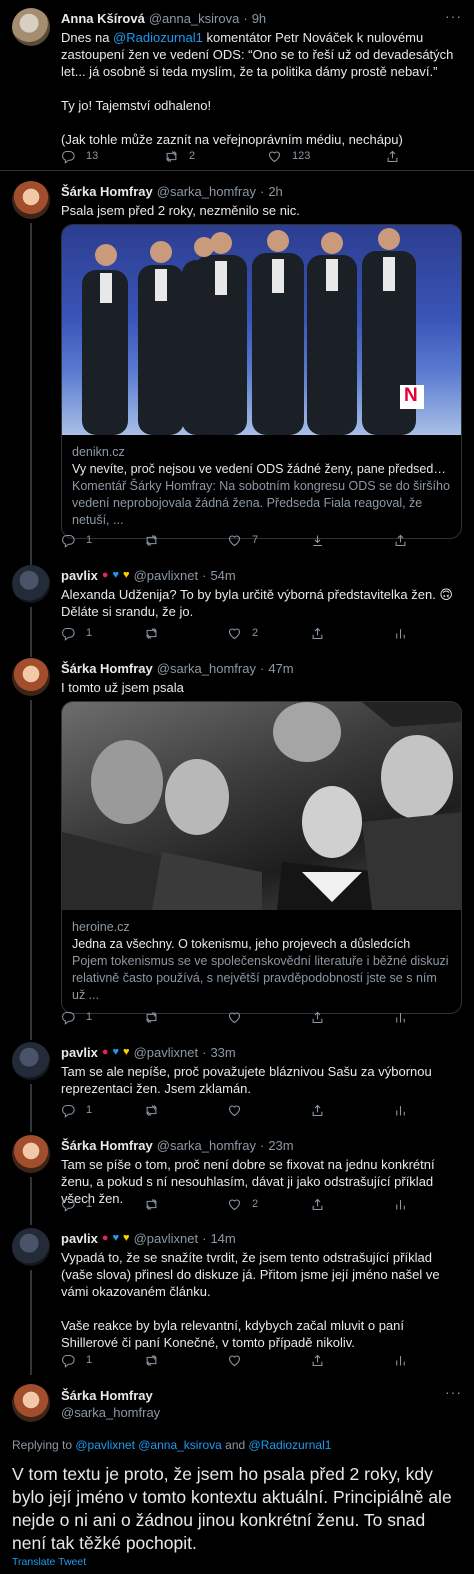 The width and height of the screenshot is (474, 1574). What do you see at coordinates (259, 18) in the screenshot?
I see `timestamp: 9h` at bounding box center [259, 18].